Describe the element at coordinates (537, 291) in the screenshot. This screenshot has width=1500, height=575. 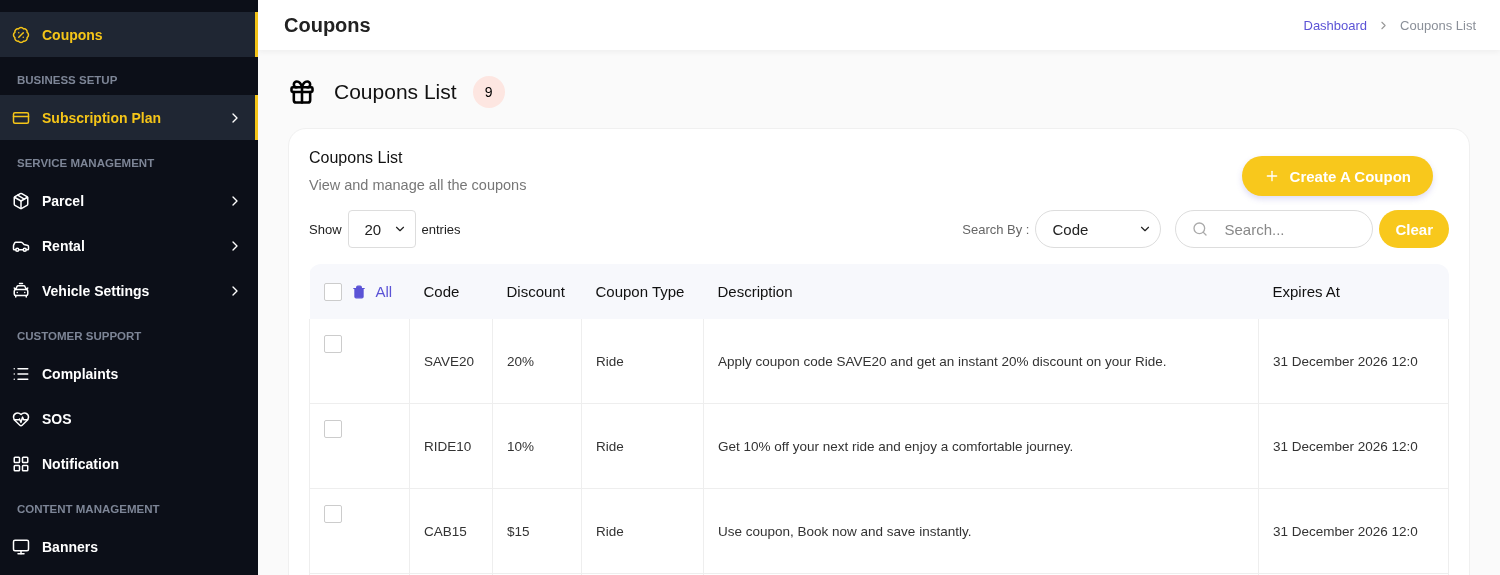
I see `column-header: Discount` at that location.